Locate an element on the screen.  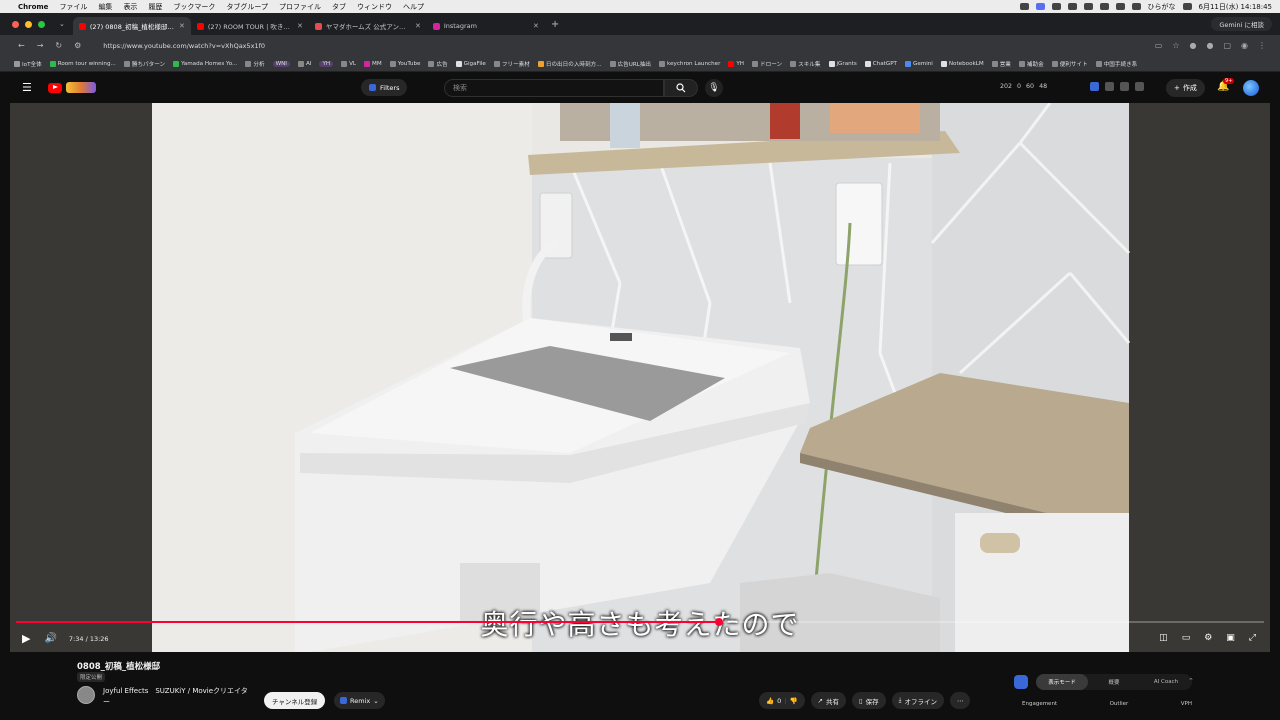
menu-app-name: Chrome is located at coordinates (33, 7).